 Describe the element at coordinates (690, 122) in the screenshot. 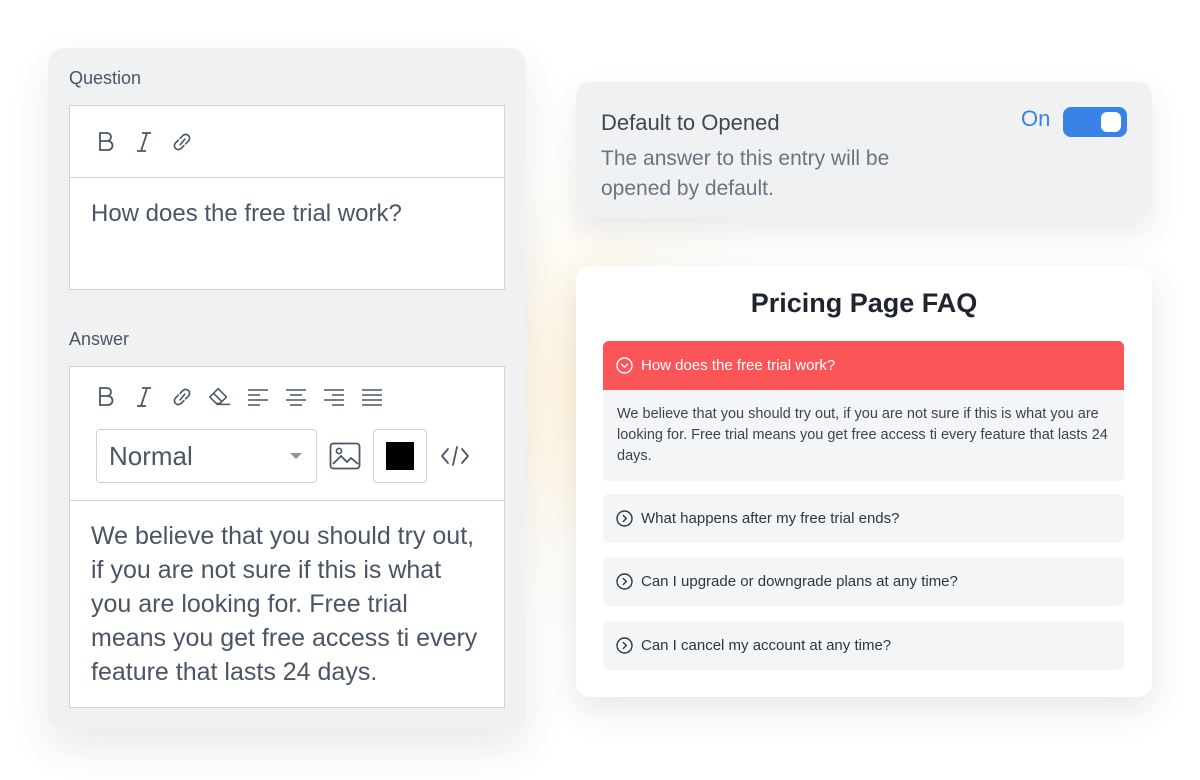

I see `toggle-title: Default to Opened` at that location.